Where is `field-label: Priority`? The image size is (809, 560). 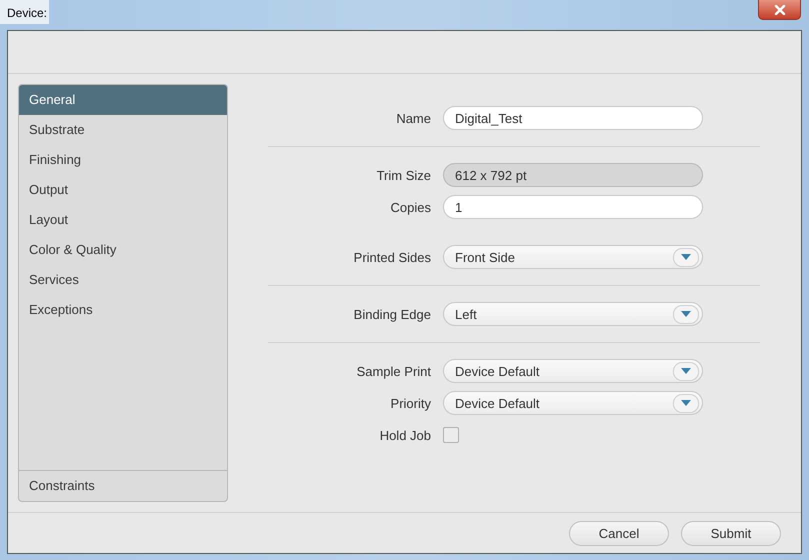
field-label: Priority is located at coordinates (411, 403).